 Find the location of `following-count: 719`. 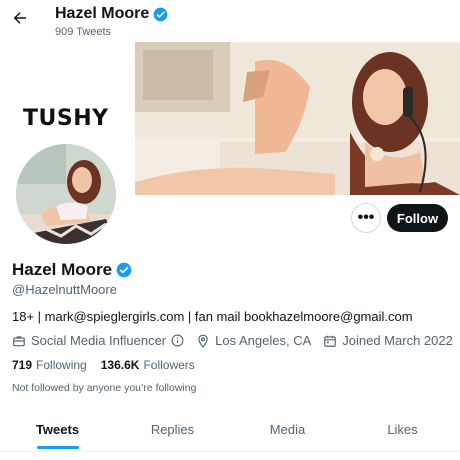

following-count: 719 is located at coordinates (22, 365).